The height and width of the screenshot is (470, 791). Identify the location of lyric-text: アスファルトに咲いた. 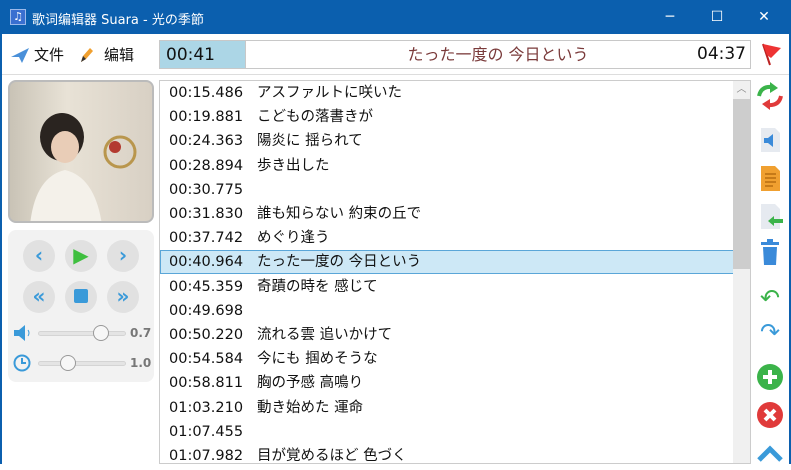
(329, 93).